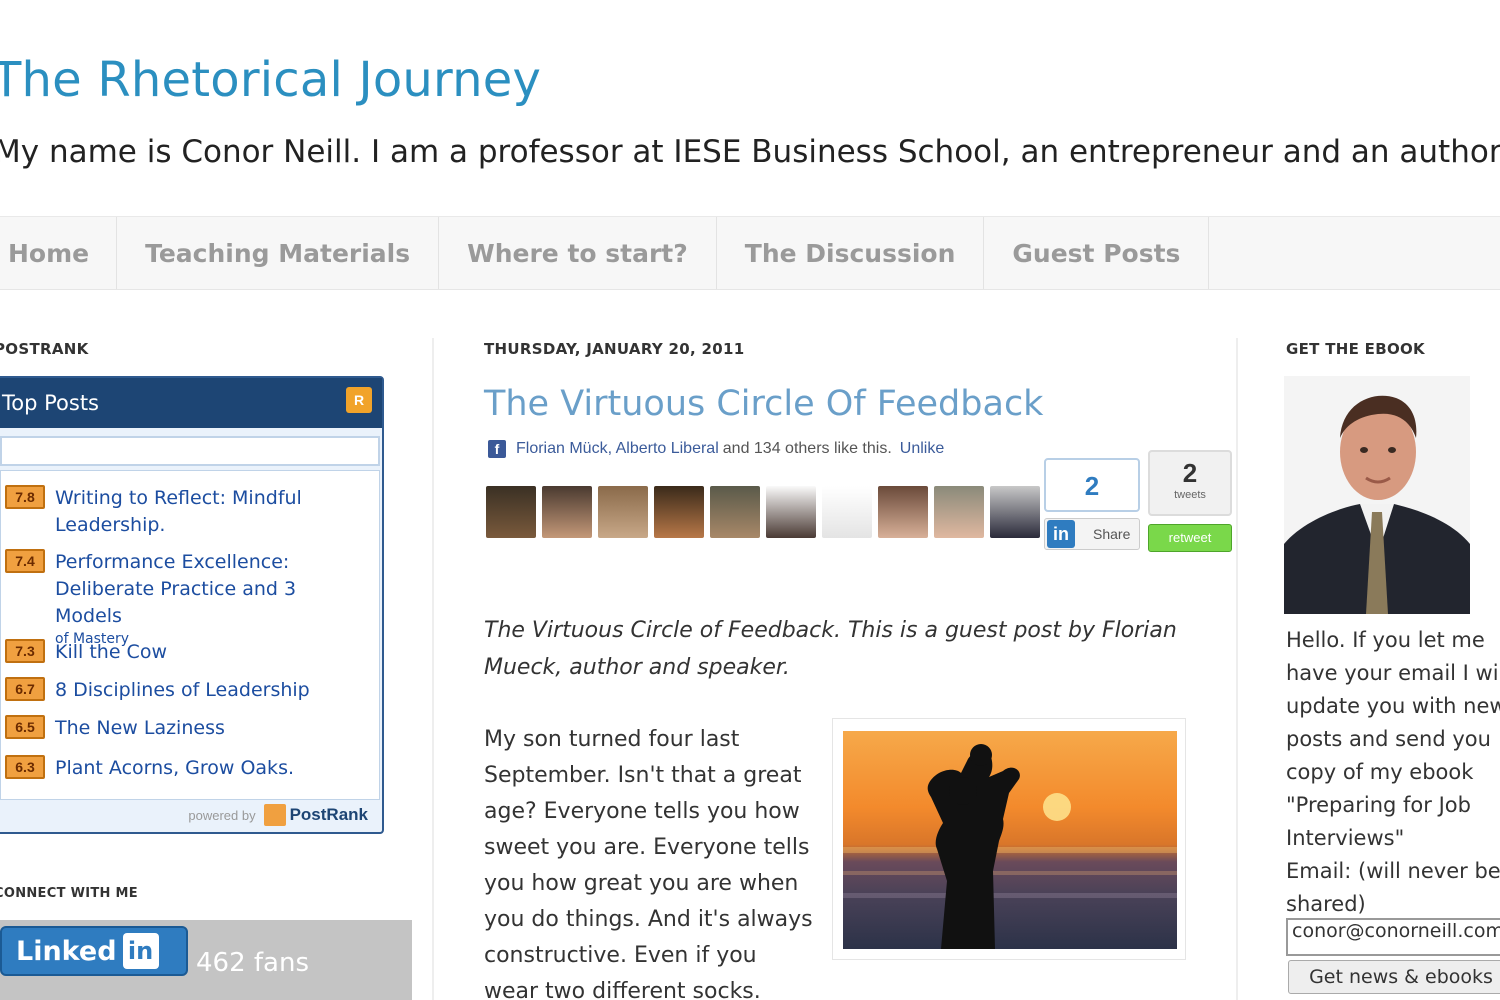  I want to click on post-score: 7.3, so click(25, 651).